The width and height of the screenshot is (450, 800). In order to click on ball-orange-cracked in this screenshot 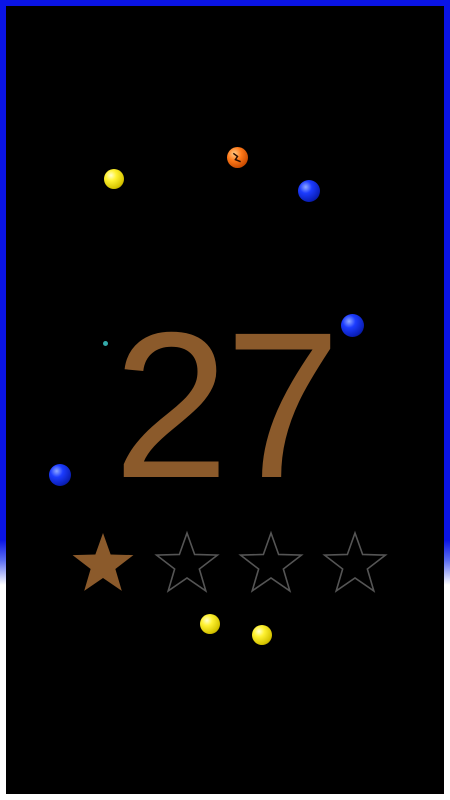, I will do `click(237, 157)`.